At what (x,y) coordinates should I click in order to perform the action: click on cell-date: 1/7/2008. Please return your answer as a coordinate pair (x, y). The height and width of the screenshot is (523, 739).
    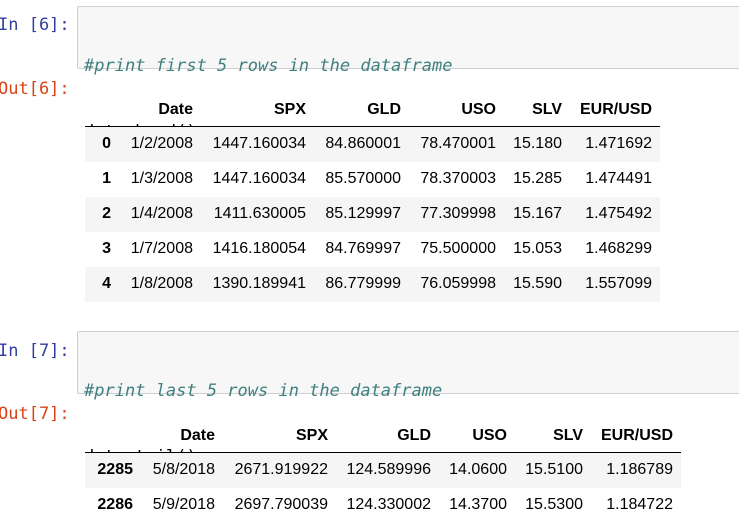
    Looking at the image, I should click on (161, 248).